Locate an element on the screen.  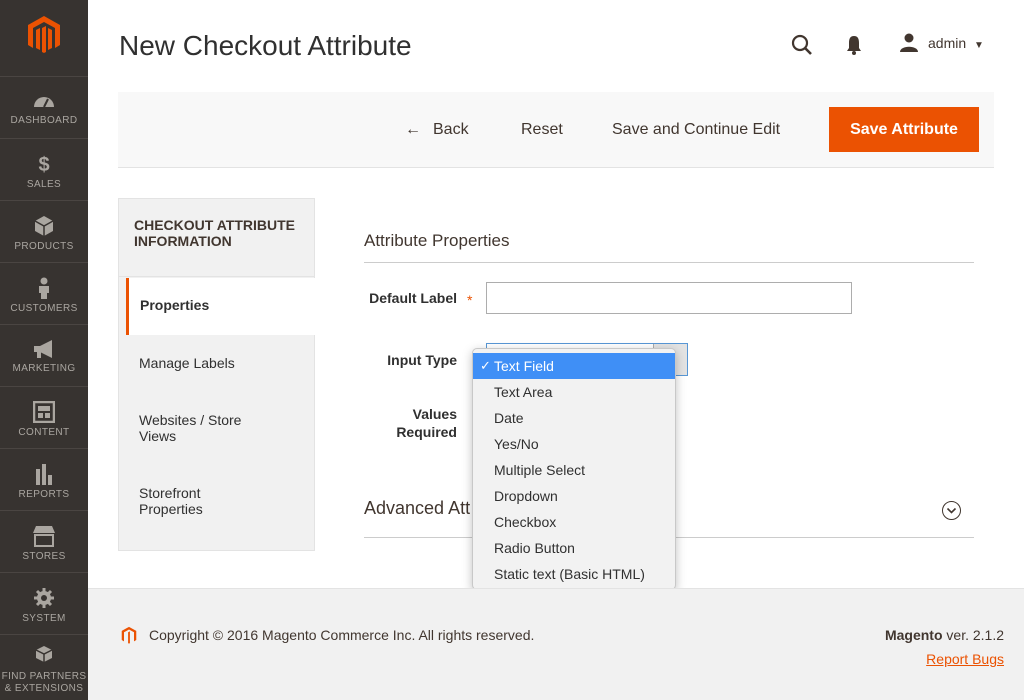
chevron-down-icon is located at coordinates (951, 510).